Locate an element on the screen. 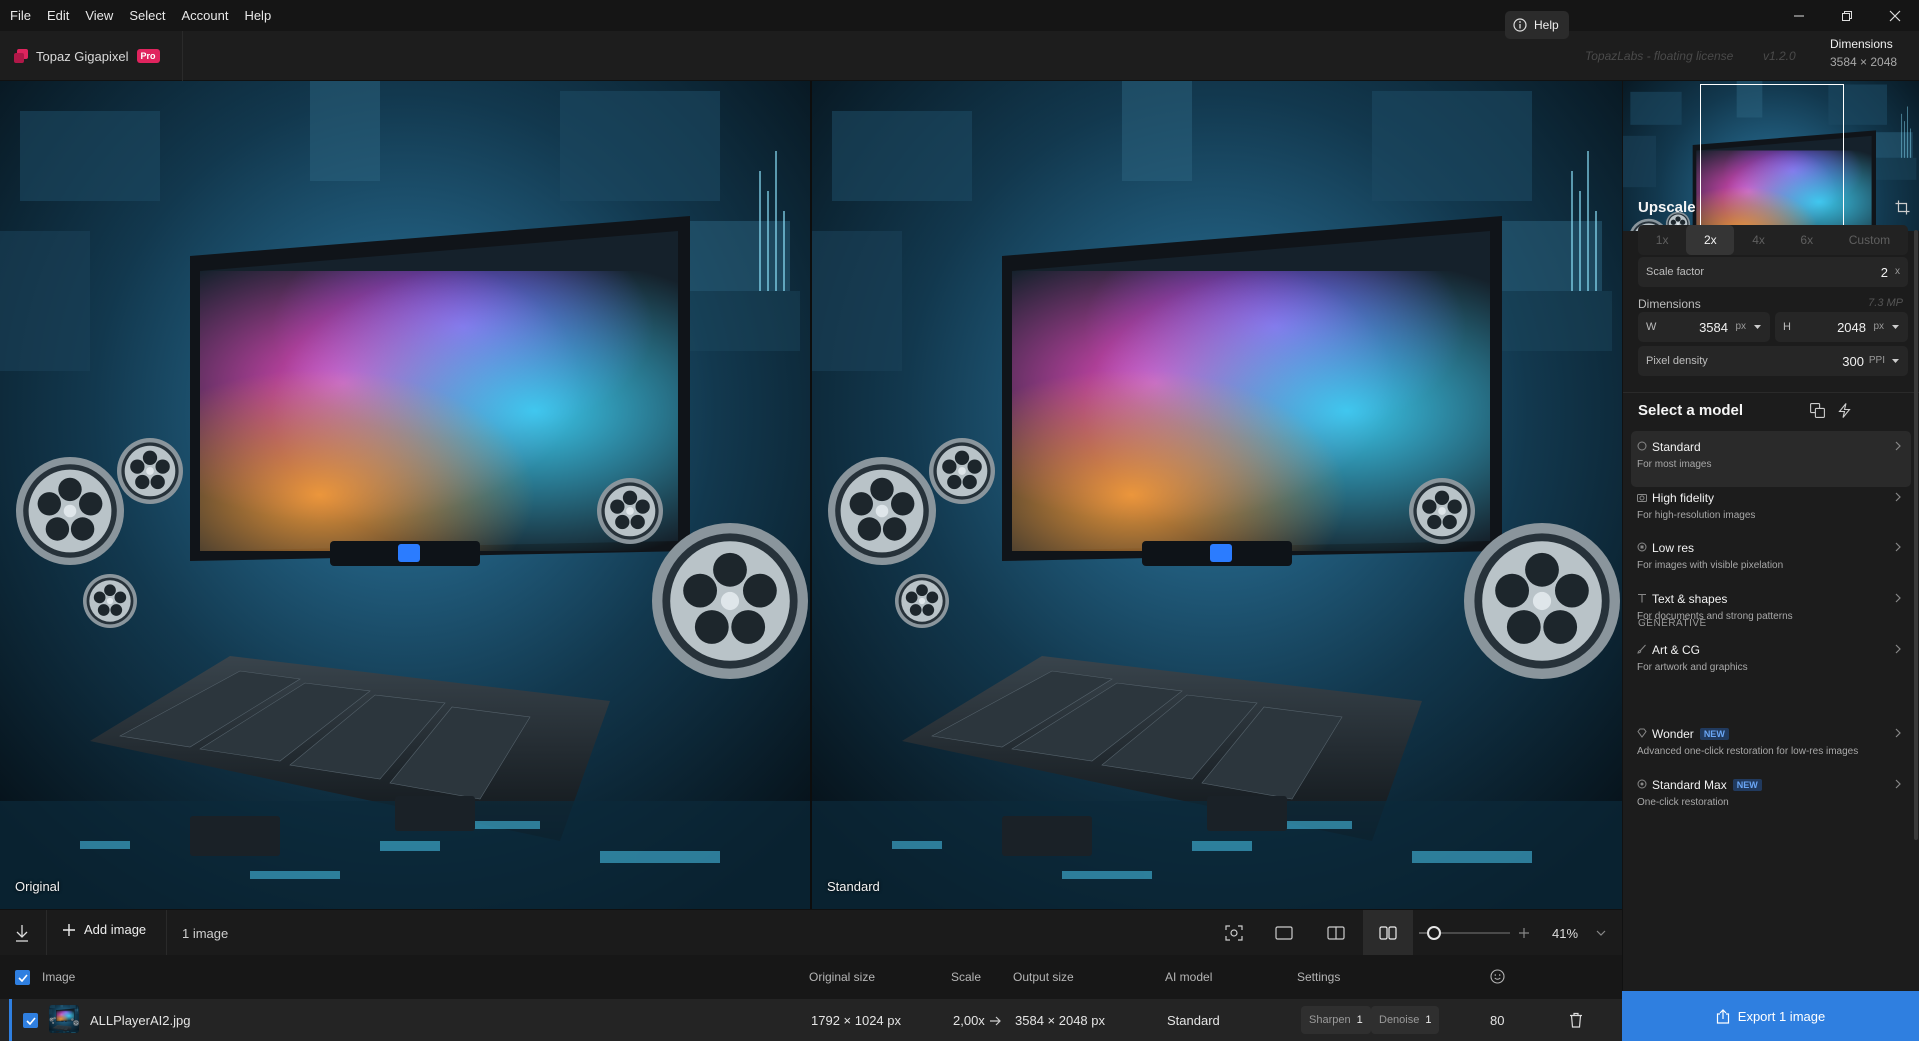  side-by-side-view-button is located at coordinates (1388, 933).